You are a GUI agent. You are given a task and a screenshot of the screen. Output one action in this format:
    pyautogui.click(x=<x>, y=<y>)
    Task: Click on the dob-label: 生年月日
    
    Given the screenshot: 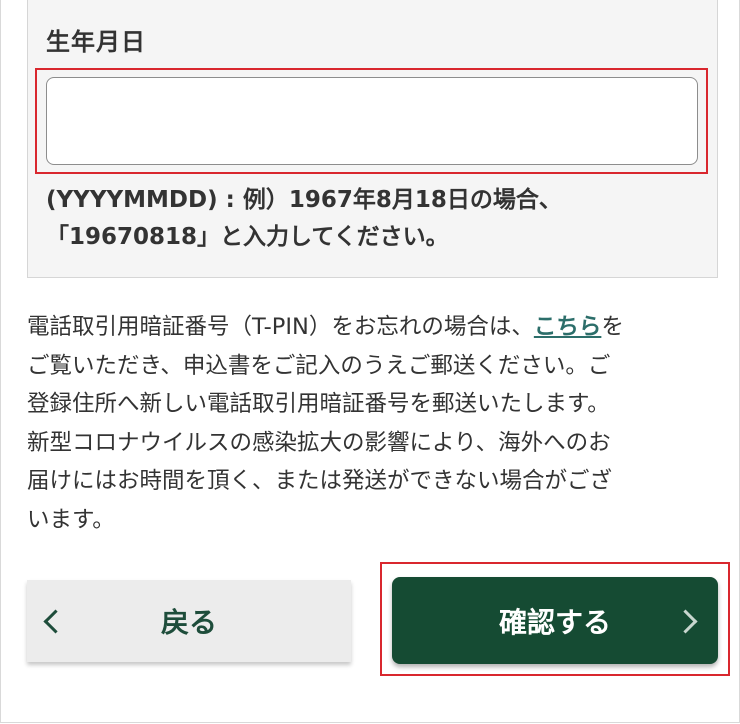 What is the action you would take?
    pyautogui.click(x=96, y=42)
    